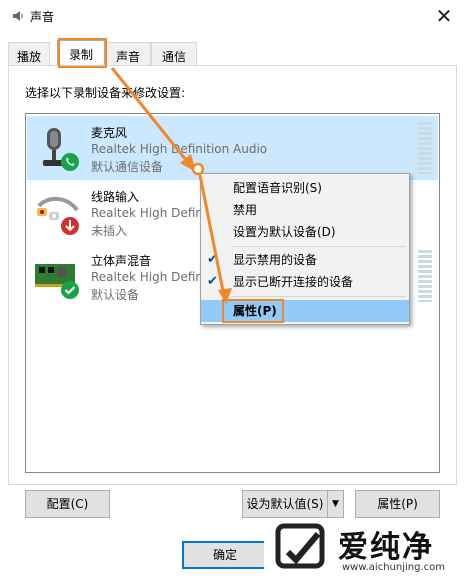  What do you see at coordinates (335, 504) in the screenshot?
I see `chevron-down-icon: ▼` at bounding box center [335, 504].